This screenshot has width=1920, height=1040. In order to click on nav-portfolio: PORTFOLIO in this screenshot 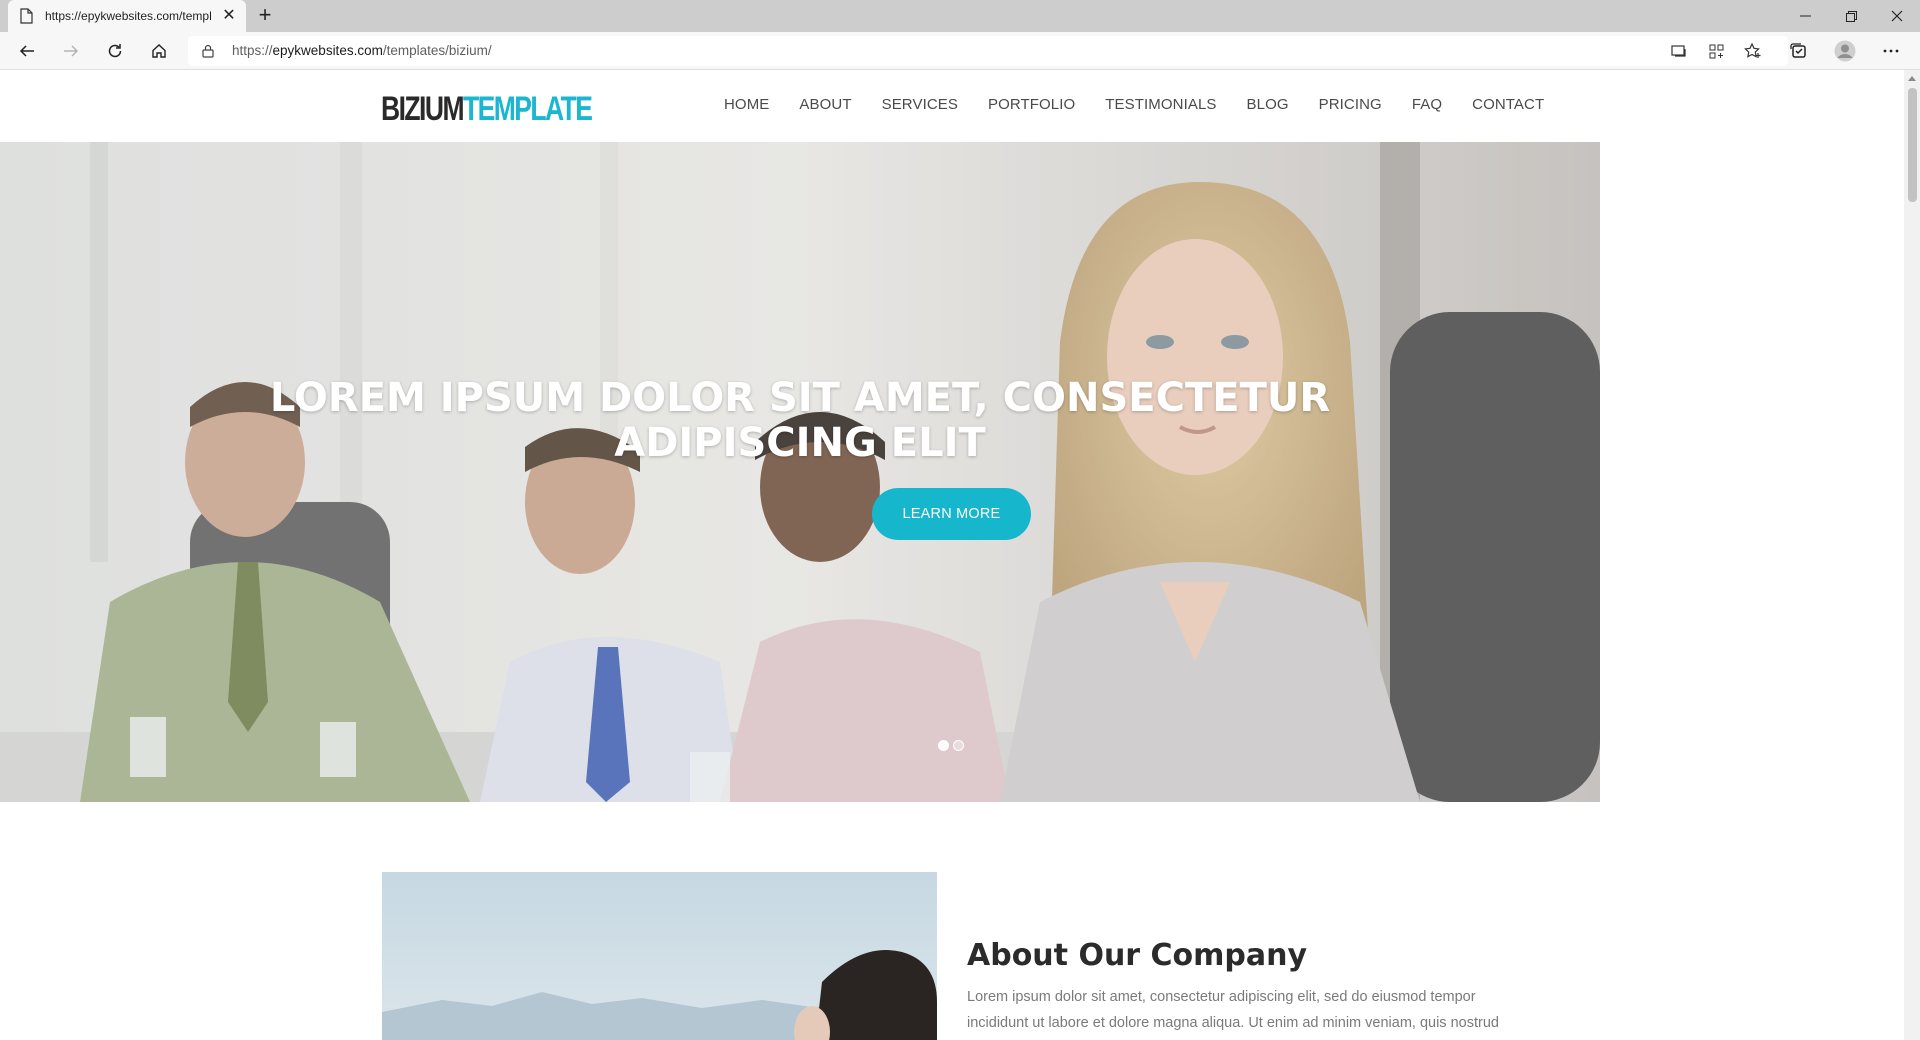, I will do `click(1031, 104)`.